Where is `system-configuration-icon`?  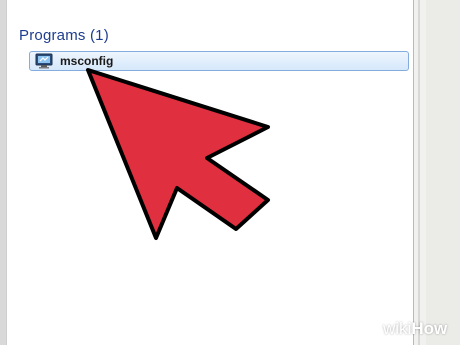
system-configuration-icon is located at coordinates (44, 61).